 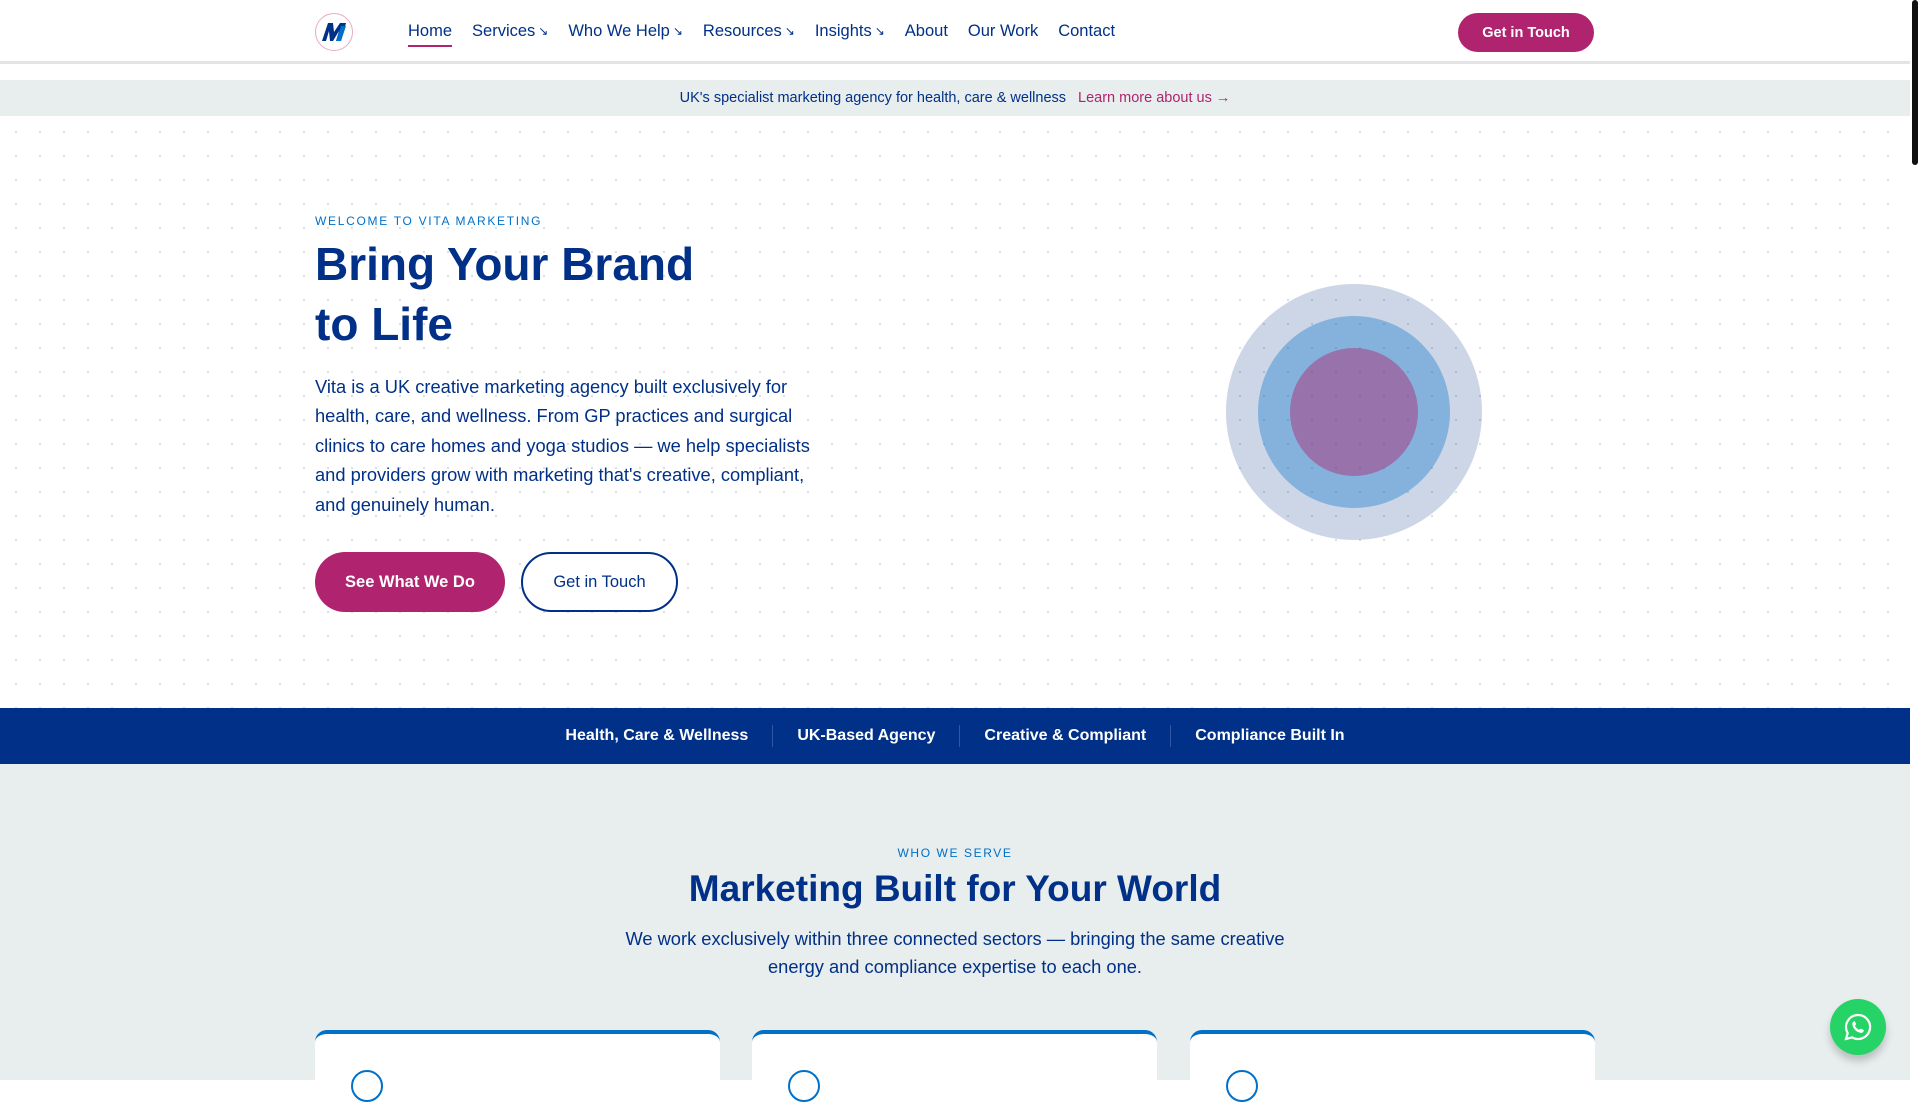 What do you see at coordinates (429, 221) in the screenshot?
I see `hero-eyebrow: WELCOME TO VITA MARKETING` at bounding box center [429, 221].